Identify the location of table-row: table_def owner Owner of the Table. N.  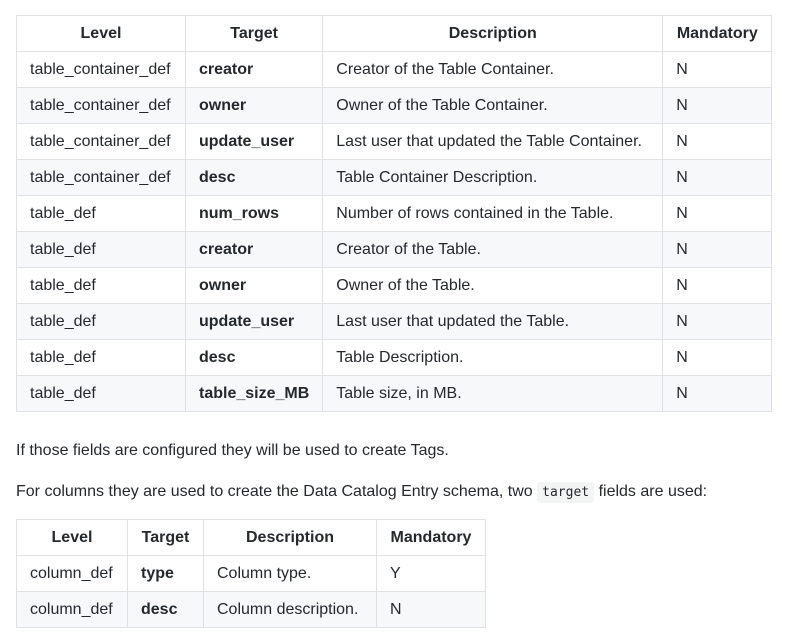
(394, 285).